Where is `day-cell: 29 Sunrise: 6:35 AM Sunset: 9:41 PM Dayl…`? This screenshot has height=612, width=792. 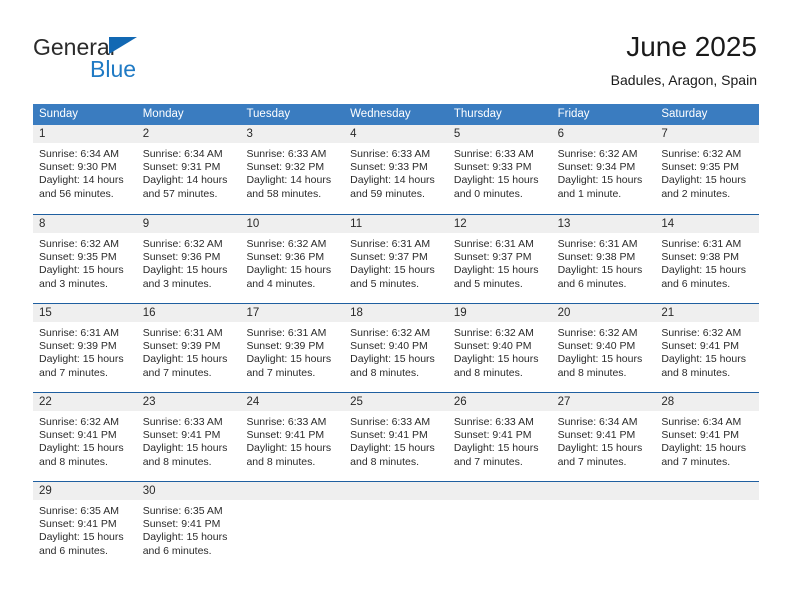
day-cell: 29 Sunrise: 6:35 AM Sunset: 9:41 PM Dayl… is located at coordinates (85, 526).